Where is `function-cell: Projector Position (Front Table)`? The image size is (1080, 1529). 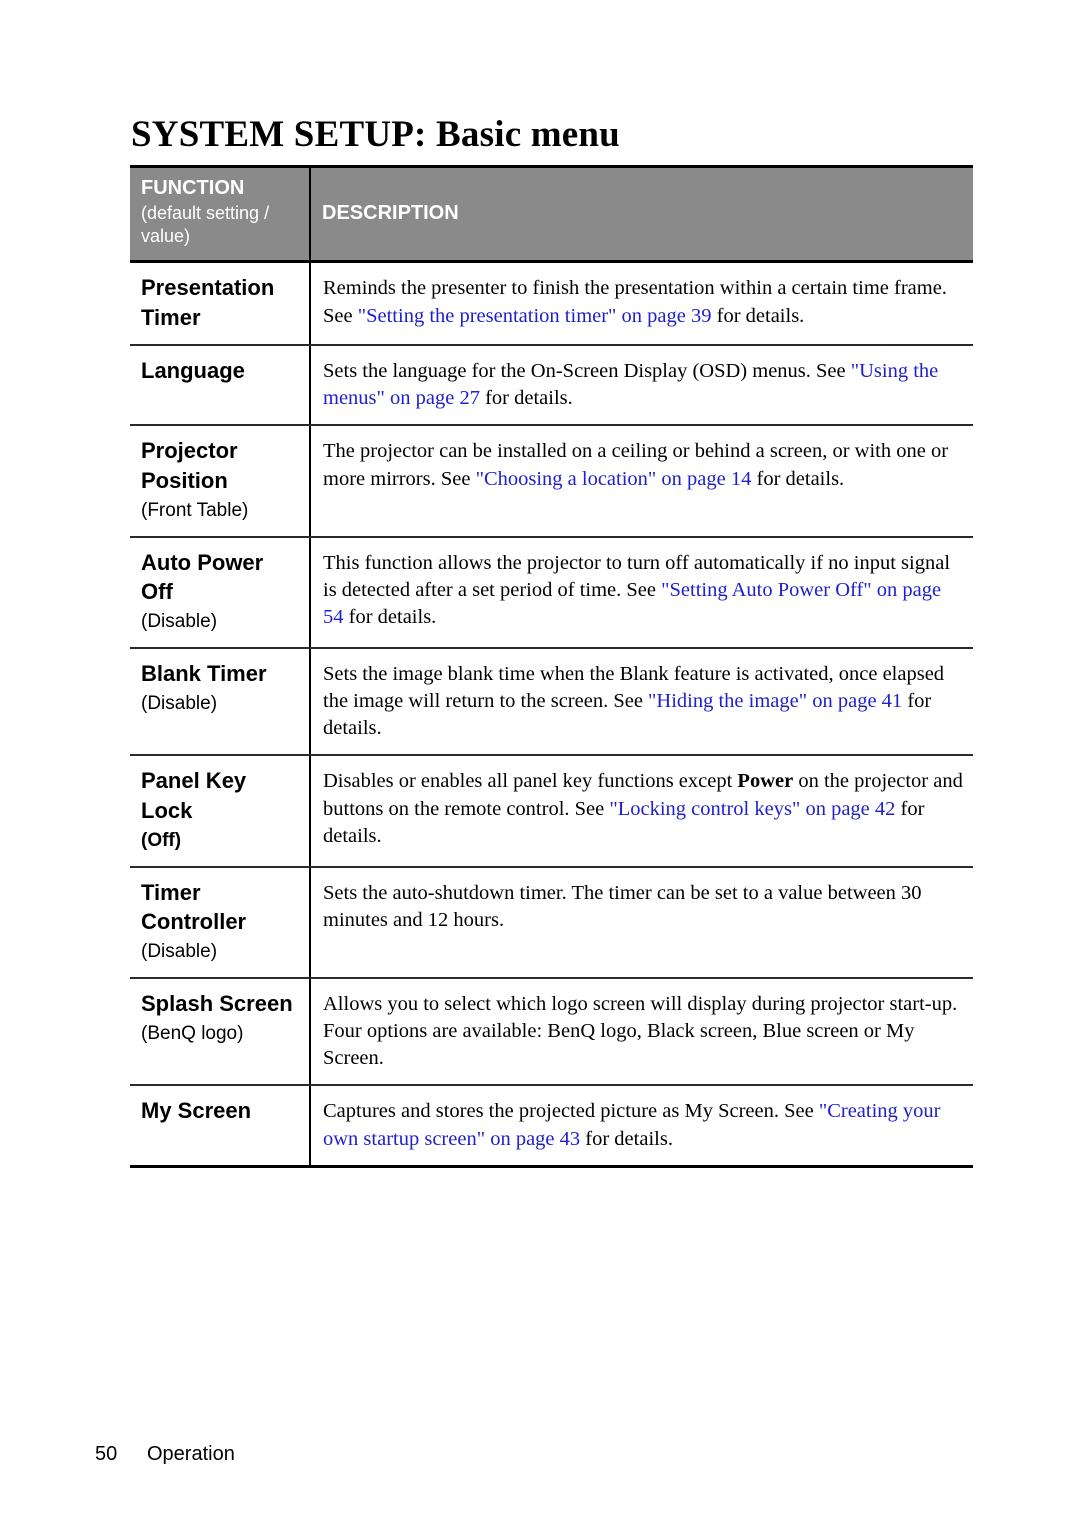
function-cell: Projector Position (Front Table) is located at coordinates (220, 481).